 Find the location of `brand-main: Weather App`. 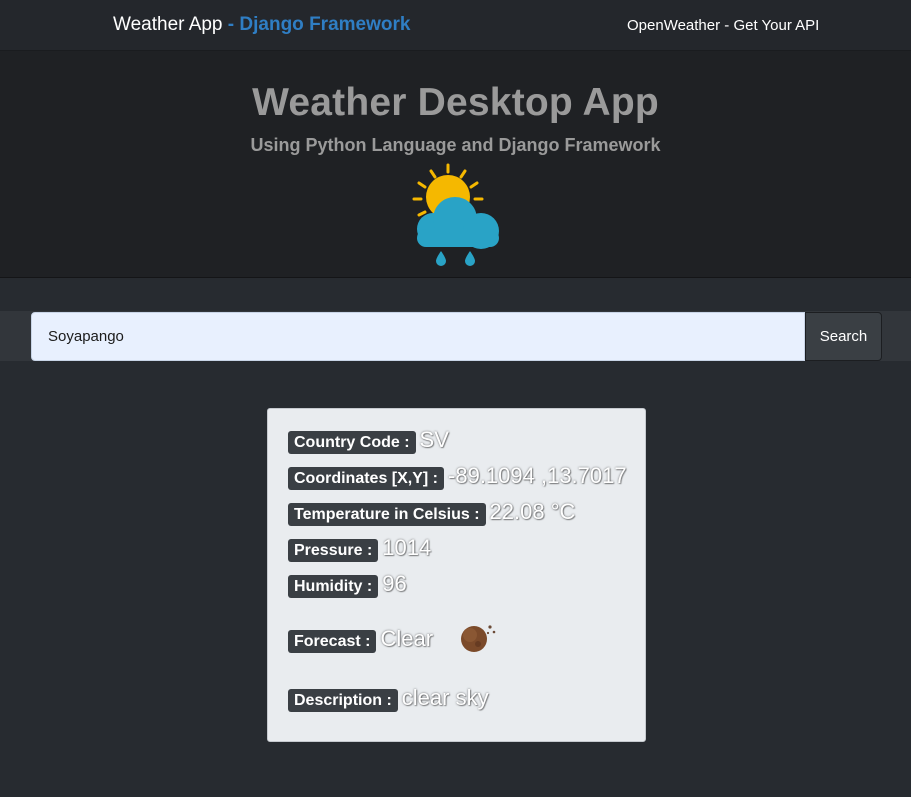

brand-main: Weather App is located at coordinates (168, 24).